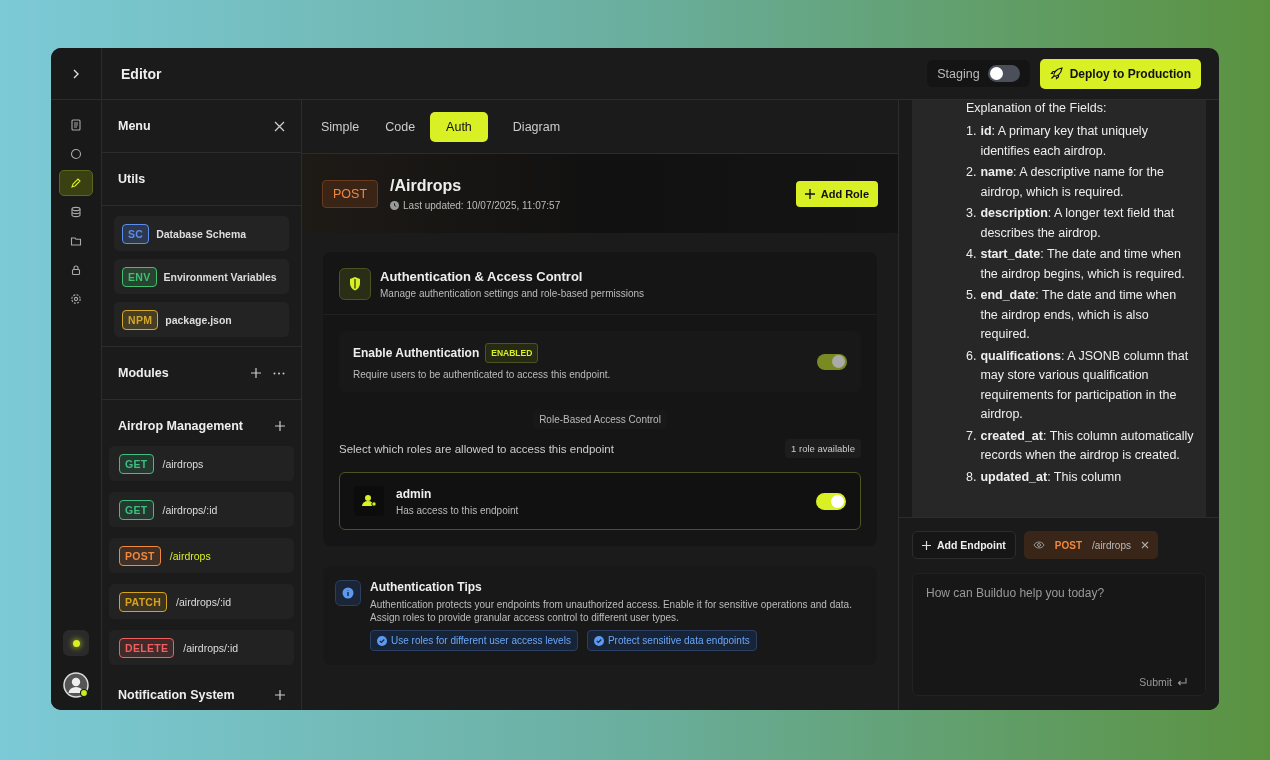  What do you see at coordinates (1079, 315) in the screenshot?
I see `field-explanation: end_date: The date and time when the airdrop ends, which is also required.` at bounding box center [1079, 315].